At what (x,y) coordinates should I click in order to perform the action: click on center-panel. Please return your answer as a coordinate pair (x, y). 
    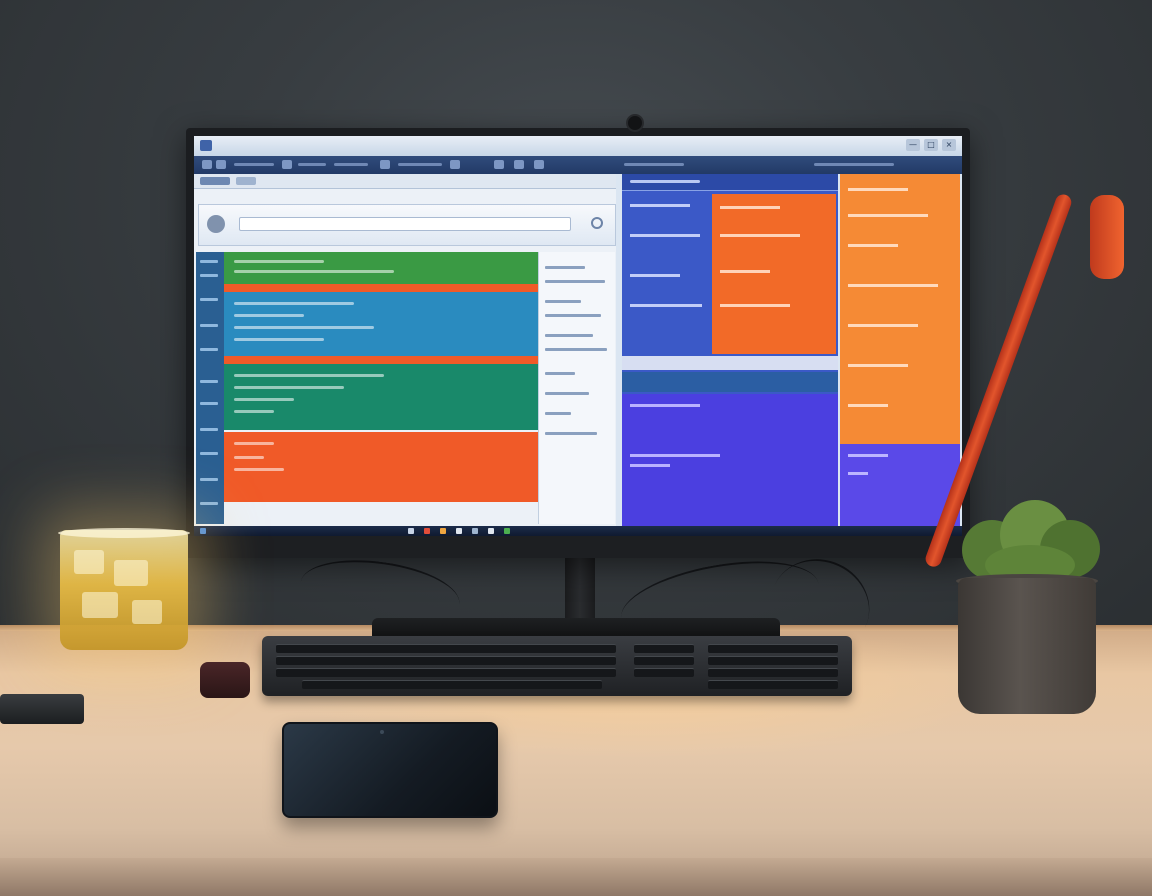
    Looking at the image, I should click on (730, 350).